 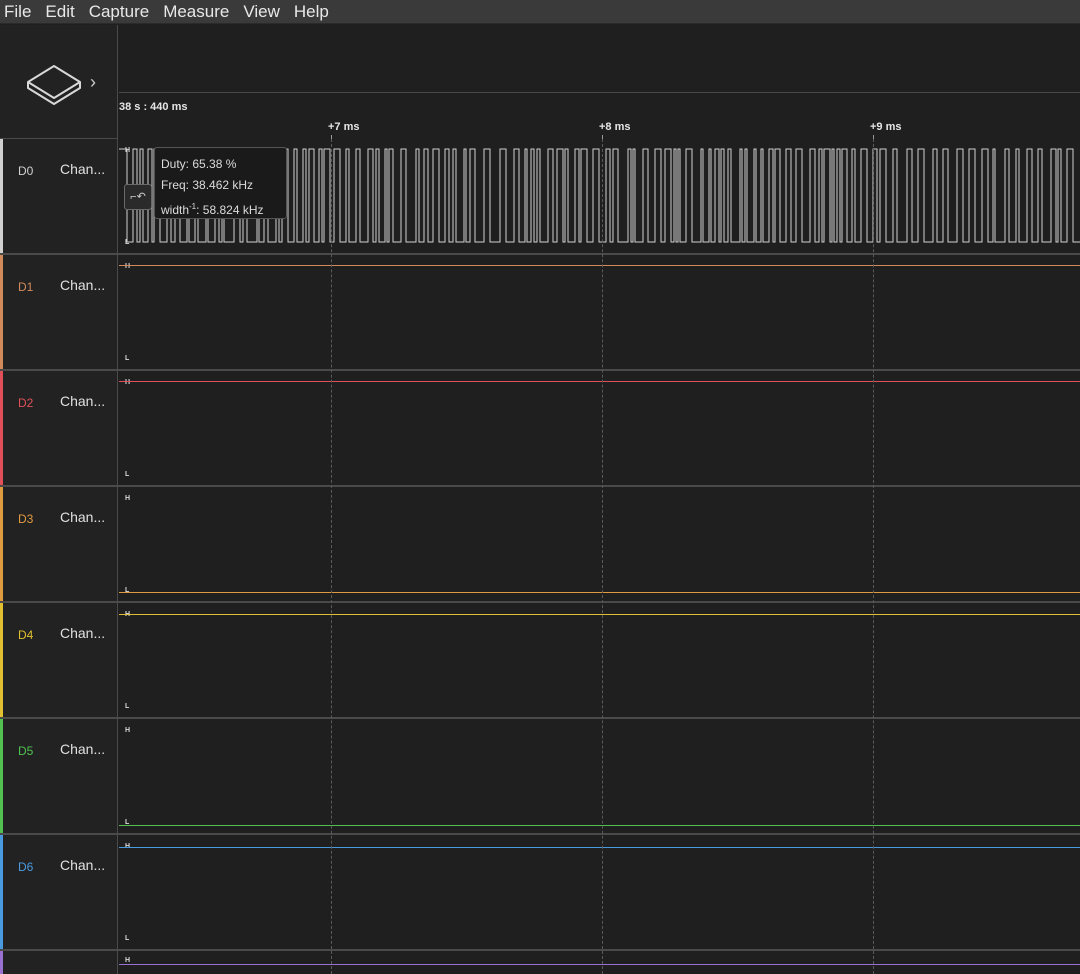 I want to click on channel-id: D4, so click(x=26, y=635).